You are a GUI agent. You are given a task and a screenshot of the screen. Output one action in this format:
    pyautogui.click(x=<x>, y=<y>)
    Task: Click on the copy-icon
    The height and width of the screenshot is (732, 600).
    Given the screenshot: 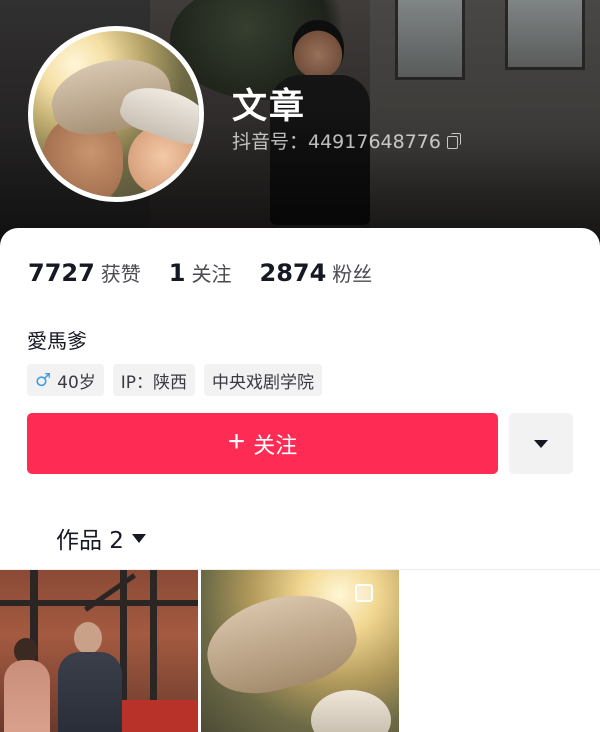 What is the action you would take?
    pyautogui.click(x=453, y=141)
    